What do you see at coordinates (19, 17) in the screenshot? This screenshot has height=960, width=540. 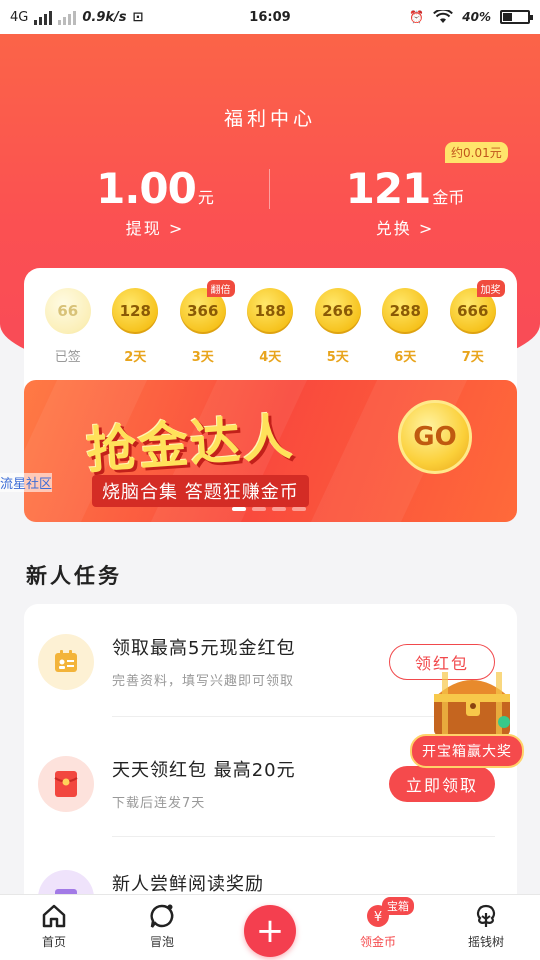 I see `network-type: 4G` at bounding box center [19, 17].